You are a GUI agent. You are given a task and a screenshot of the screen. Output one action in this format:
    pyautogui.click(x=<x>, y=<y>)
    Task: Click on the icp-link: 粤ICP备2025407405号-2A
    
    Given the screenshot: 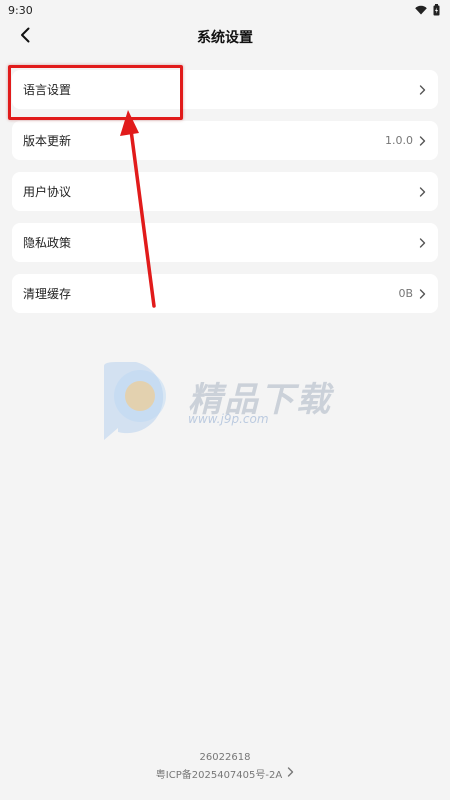 What is the action you would take?
    pyautogui.click(x=225, y=773)
    